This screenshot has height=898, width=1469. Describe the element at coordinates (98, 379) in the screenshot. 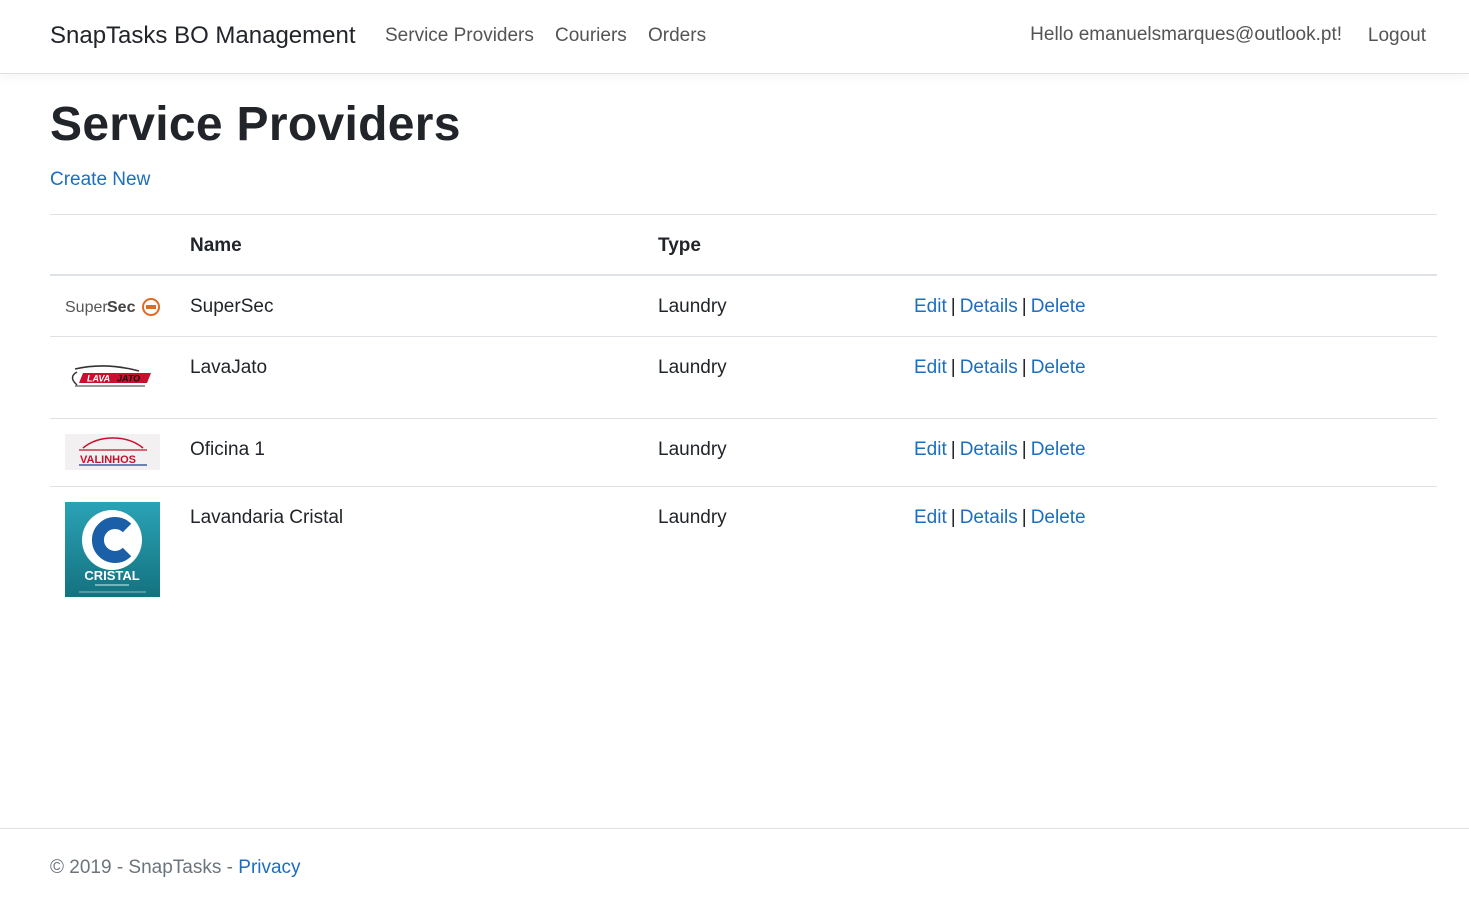

I see `lavajato-logo-text: LAVA` at that location.